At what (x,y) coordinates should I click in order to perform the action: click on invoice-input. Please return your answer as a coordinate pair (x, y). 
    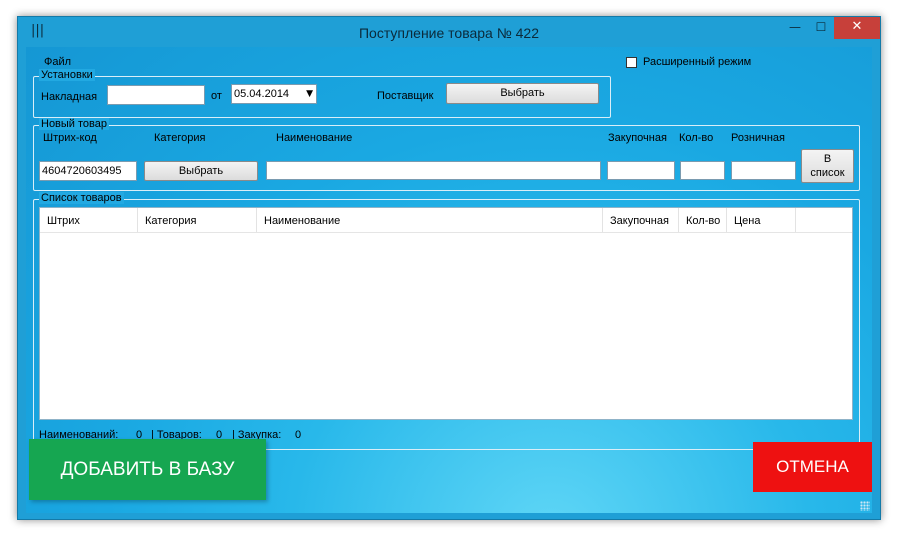
    Looking at the image, I should click on (156, 95).